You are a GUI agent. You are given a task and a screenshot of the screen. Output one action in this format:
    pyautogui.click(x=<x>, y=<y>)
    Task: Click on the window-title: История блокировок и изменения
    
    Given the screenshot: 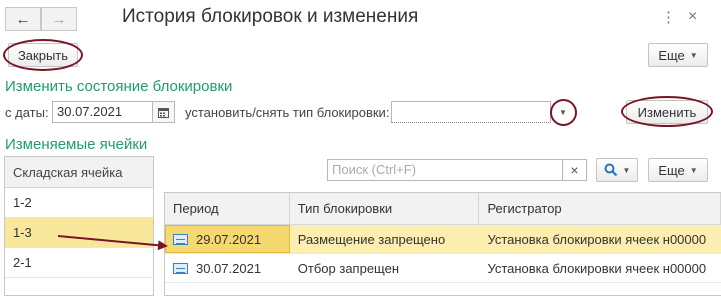 What is the action you would take?
    pyautogui.click(x=270, y=16)
    